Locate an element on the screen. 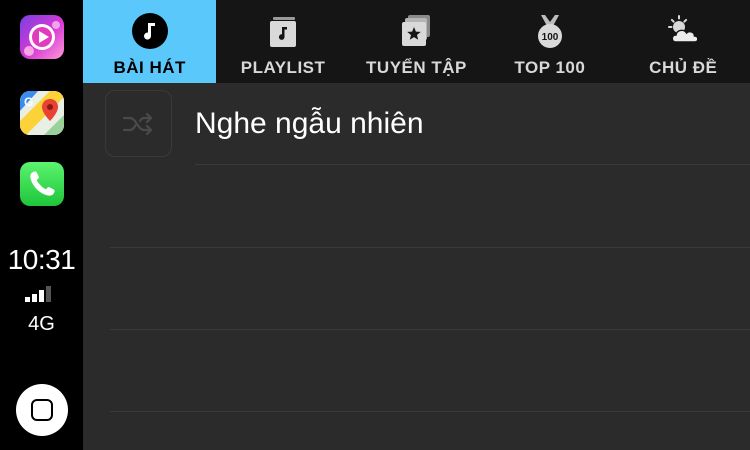  playlist-icon is located at coordinates (283, 32).